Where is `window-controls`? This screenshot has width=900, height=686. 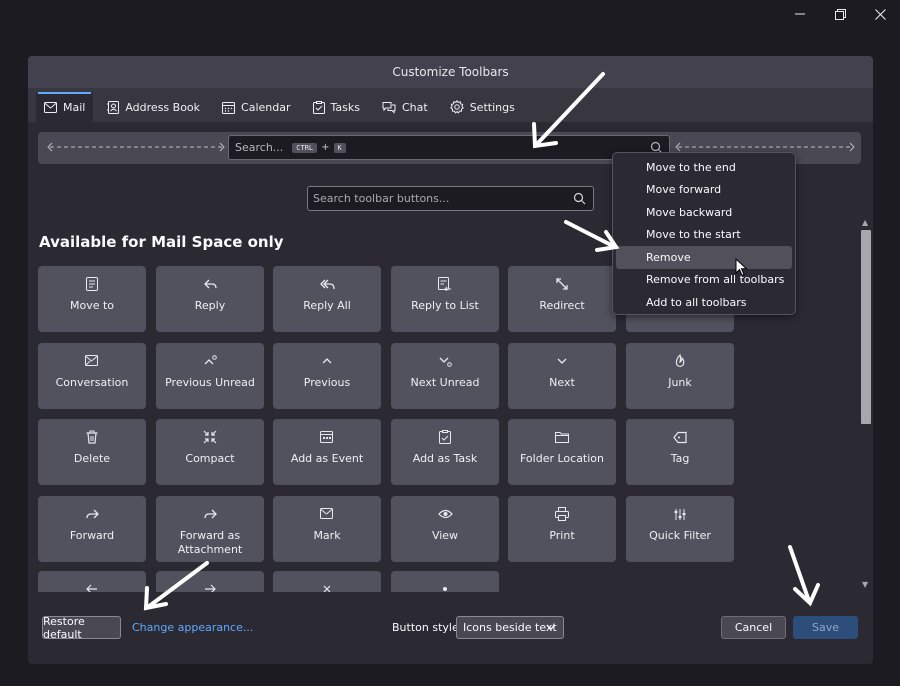 window-controls is located at coordinates (840, 14).